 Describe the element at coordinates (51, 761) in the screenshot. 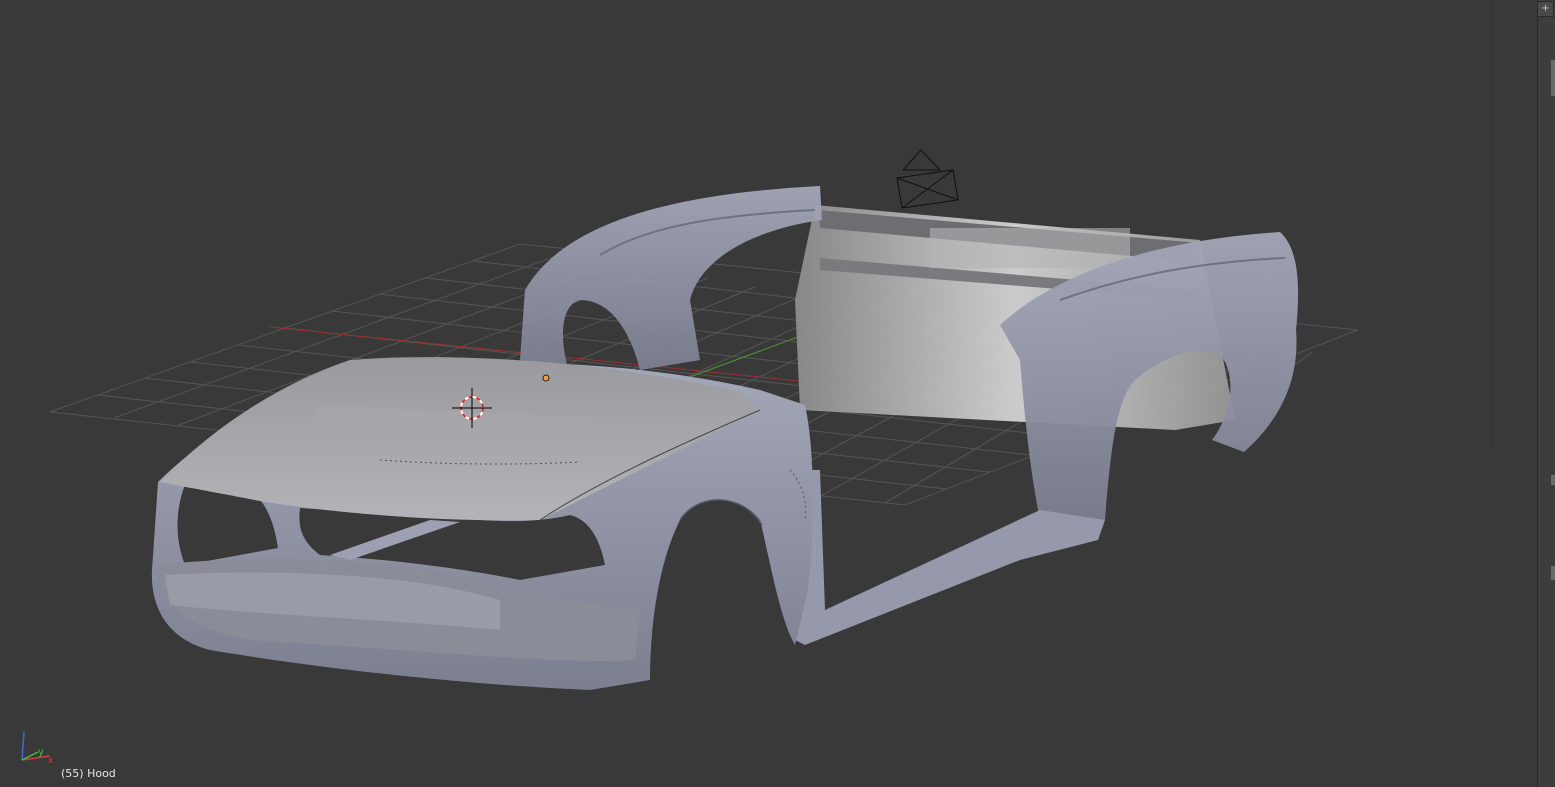

I see `axis-x-label: x` at that location.